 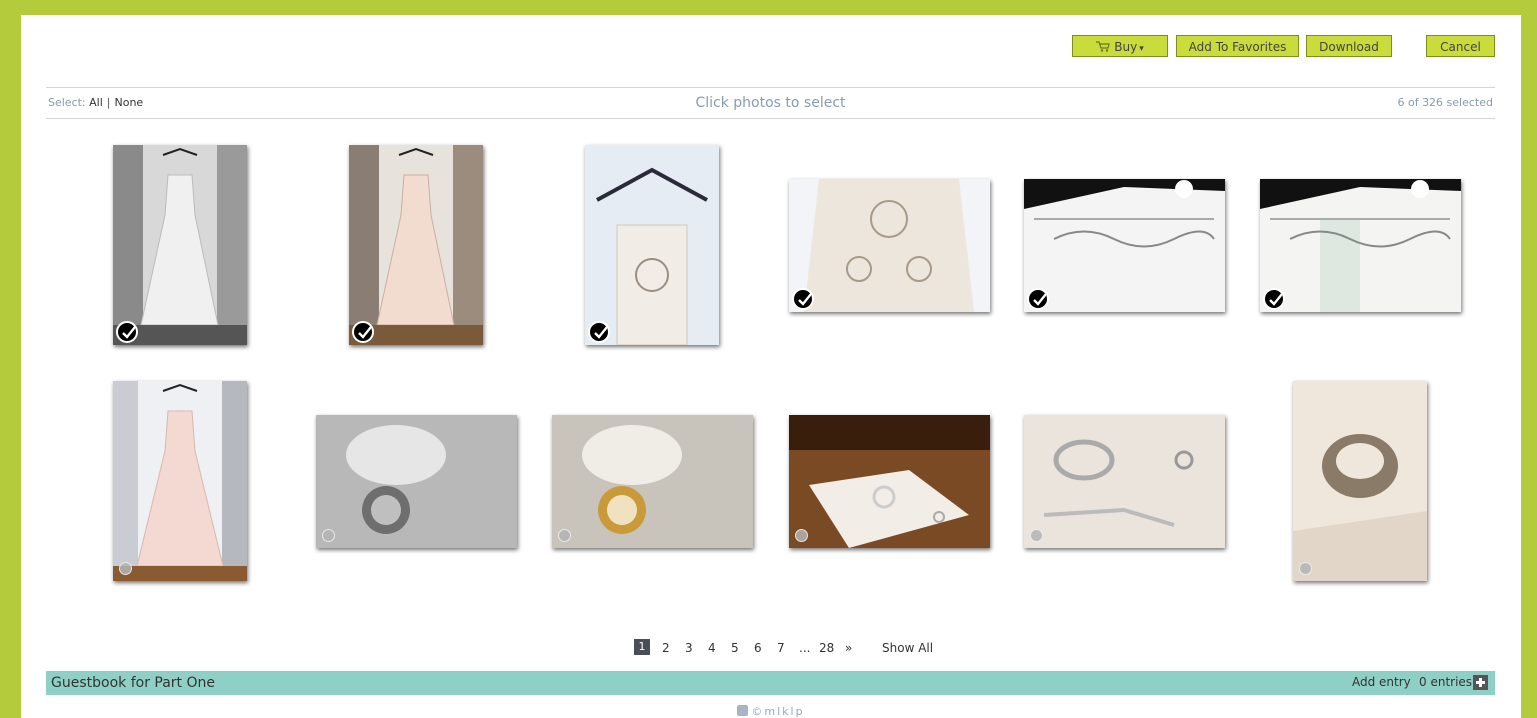 What do you see at coordinates (1381, 682) in the screenshot?
I see `add-entry-link: Add entry` at bounding box center [1381, 682].